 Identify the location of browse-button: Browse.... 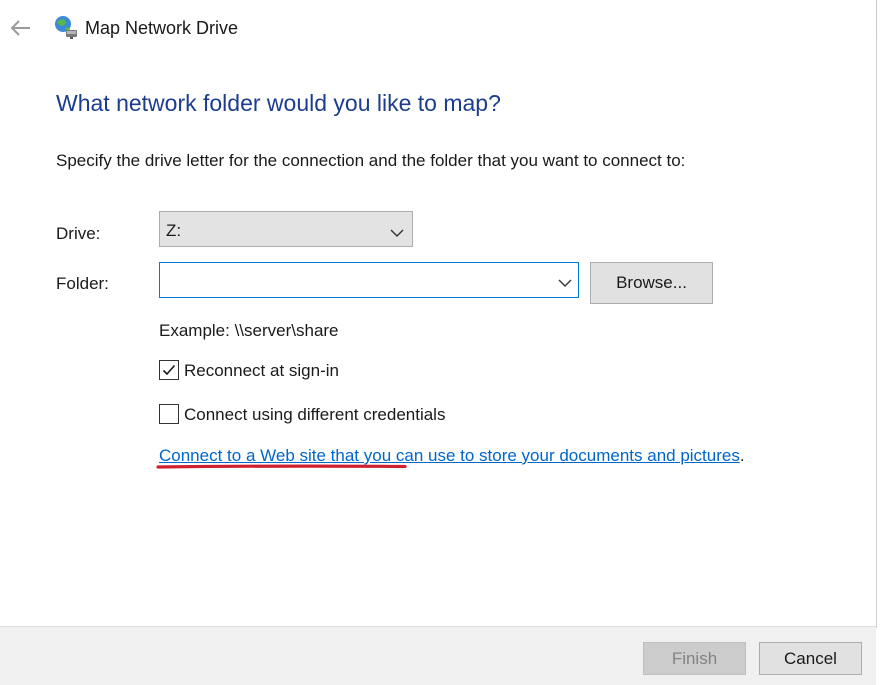
(651, 283).